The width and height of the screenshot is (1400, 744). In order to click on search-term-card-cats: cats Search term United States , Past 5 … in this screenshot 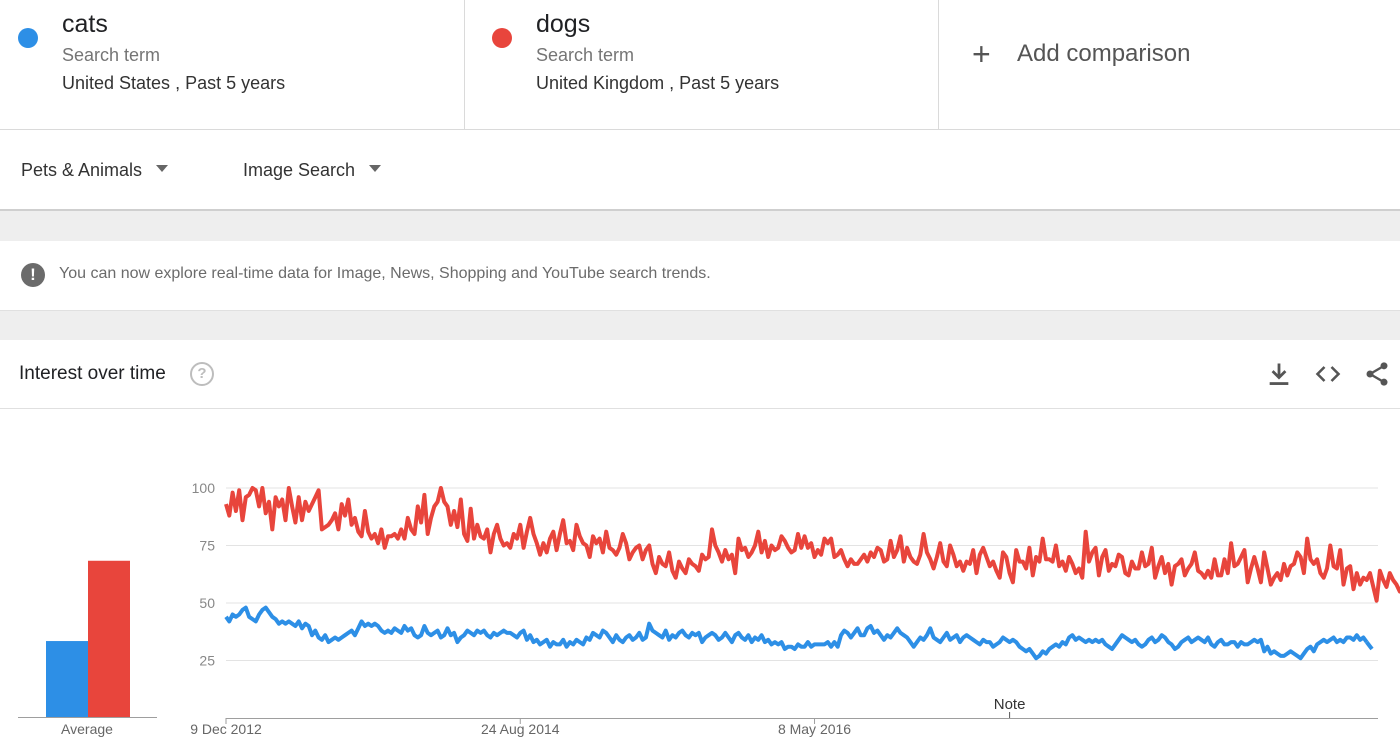, I will do `click(232, 65)`.